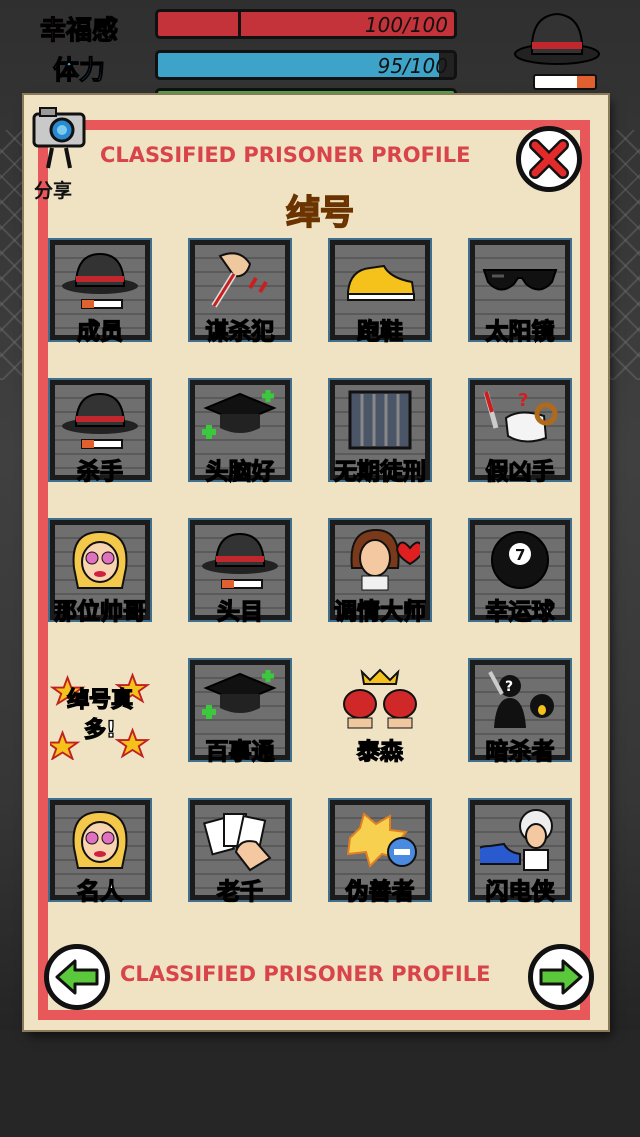  What do you see at coordinates (306, 24) in the screenshot?
I see `happiness-bar: 100/100` at bounding box center [306, 24].